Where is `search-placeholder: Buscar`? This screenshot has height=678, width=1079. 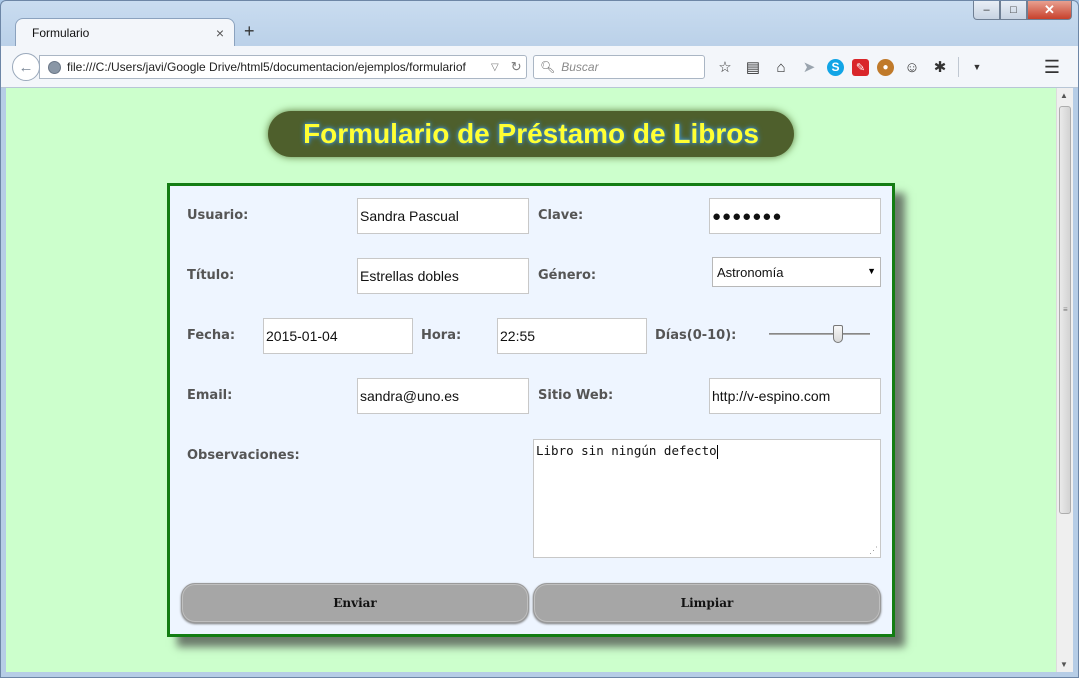 search-placeholder: Buscar is located at coordinates (579, 67).